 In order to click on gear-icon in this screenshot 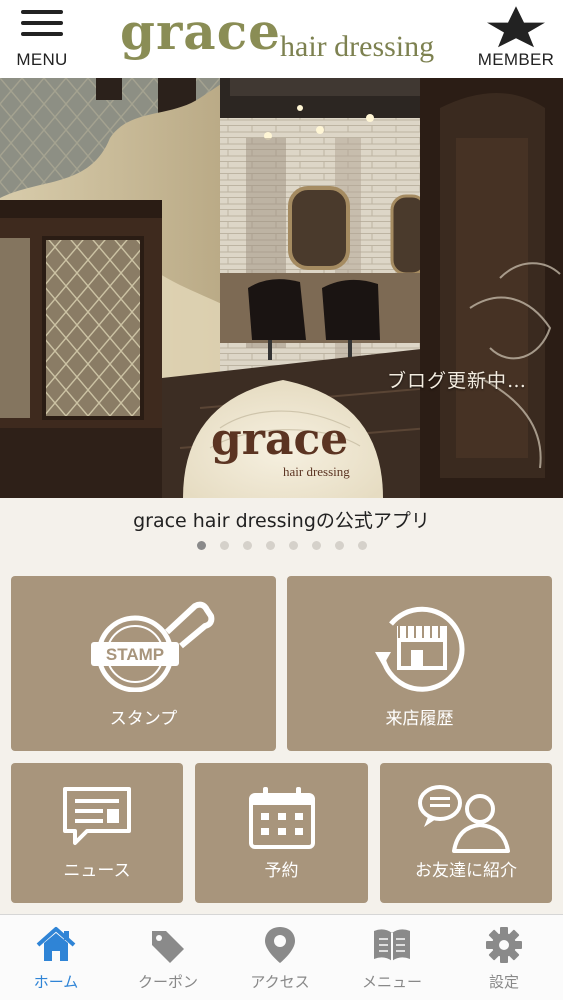, I will do `click(504, 945)`.